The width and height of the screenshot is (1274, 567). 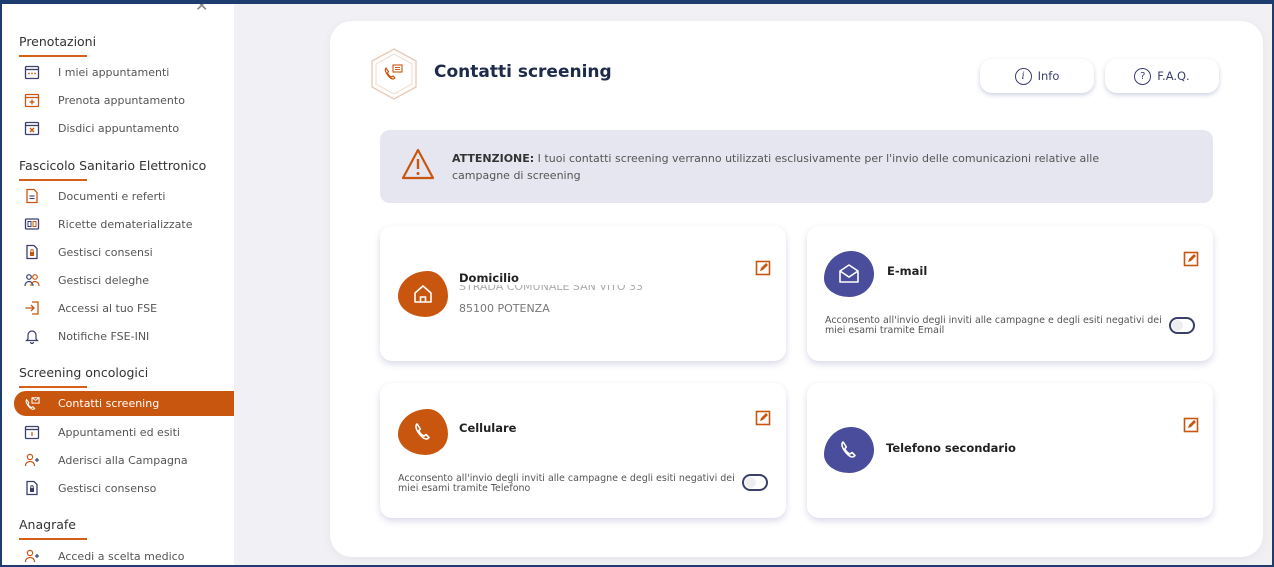 What do you see at coordinates (32, 224) in the screenshot?
I see `prescription-icon` at bounding box center [32, 224].